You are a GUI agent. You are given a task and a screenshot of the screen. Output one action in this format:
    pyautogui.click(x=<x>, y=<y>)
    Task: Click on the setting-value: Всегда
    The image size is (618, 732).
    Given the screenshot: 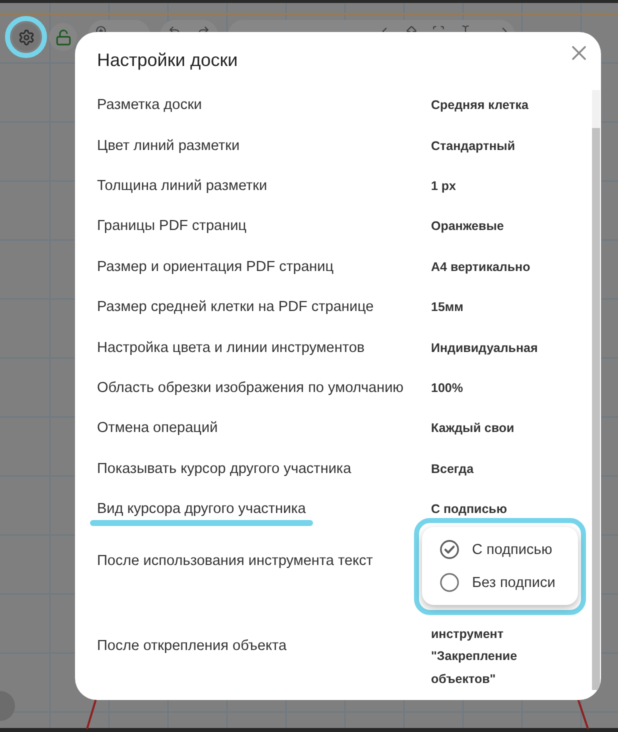 What is the action you would take?
    pyautogui.click(x=452, y=468)
    